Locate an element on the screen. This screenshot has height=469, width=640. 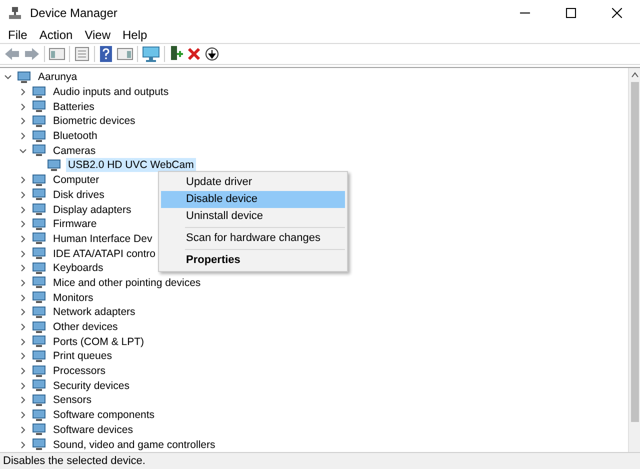
tree-item: Cameras is located at coordinates (74, 151).